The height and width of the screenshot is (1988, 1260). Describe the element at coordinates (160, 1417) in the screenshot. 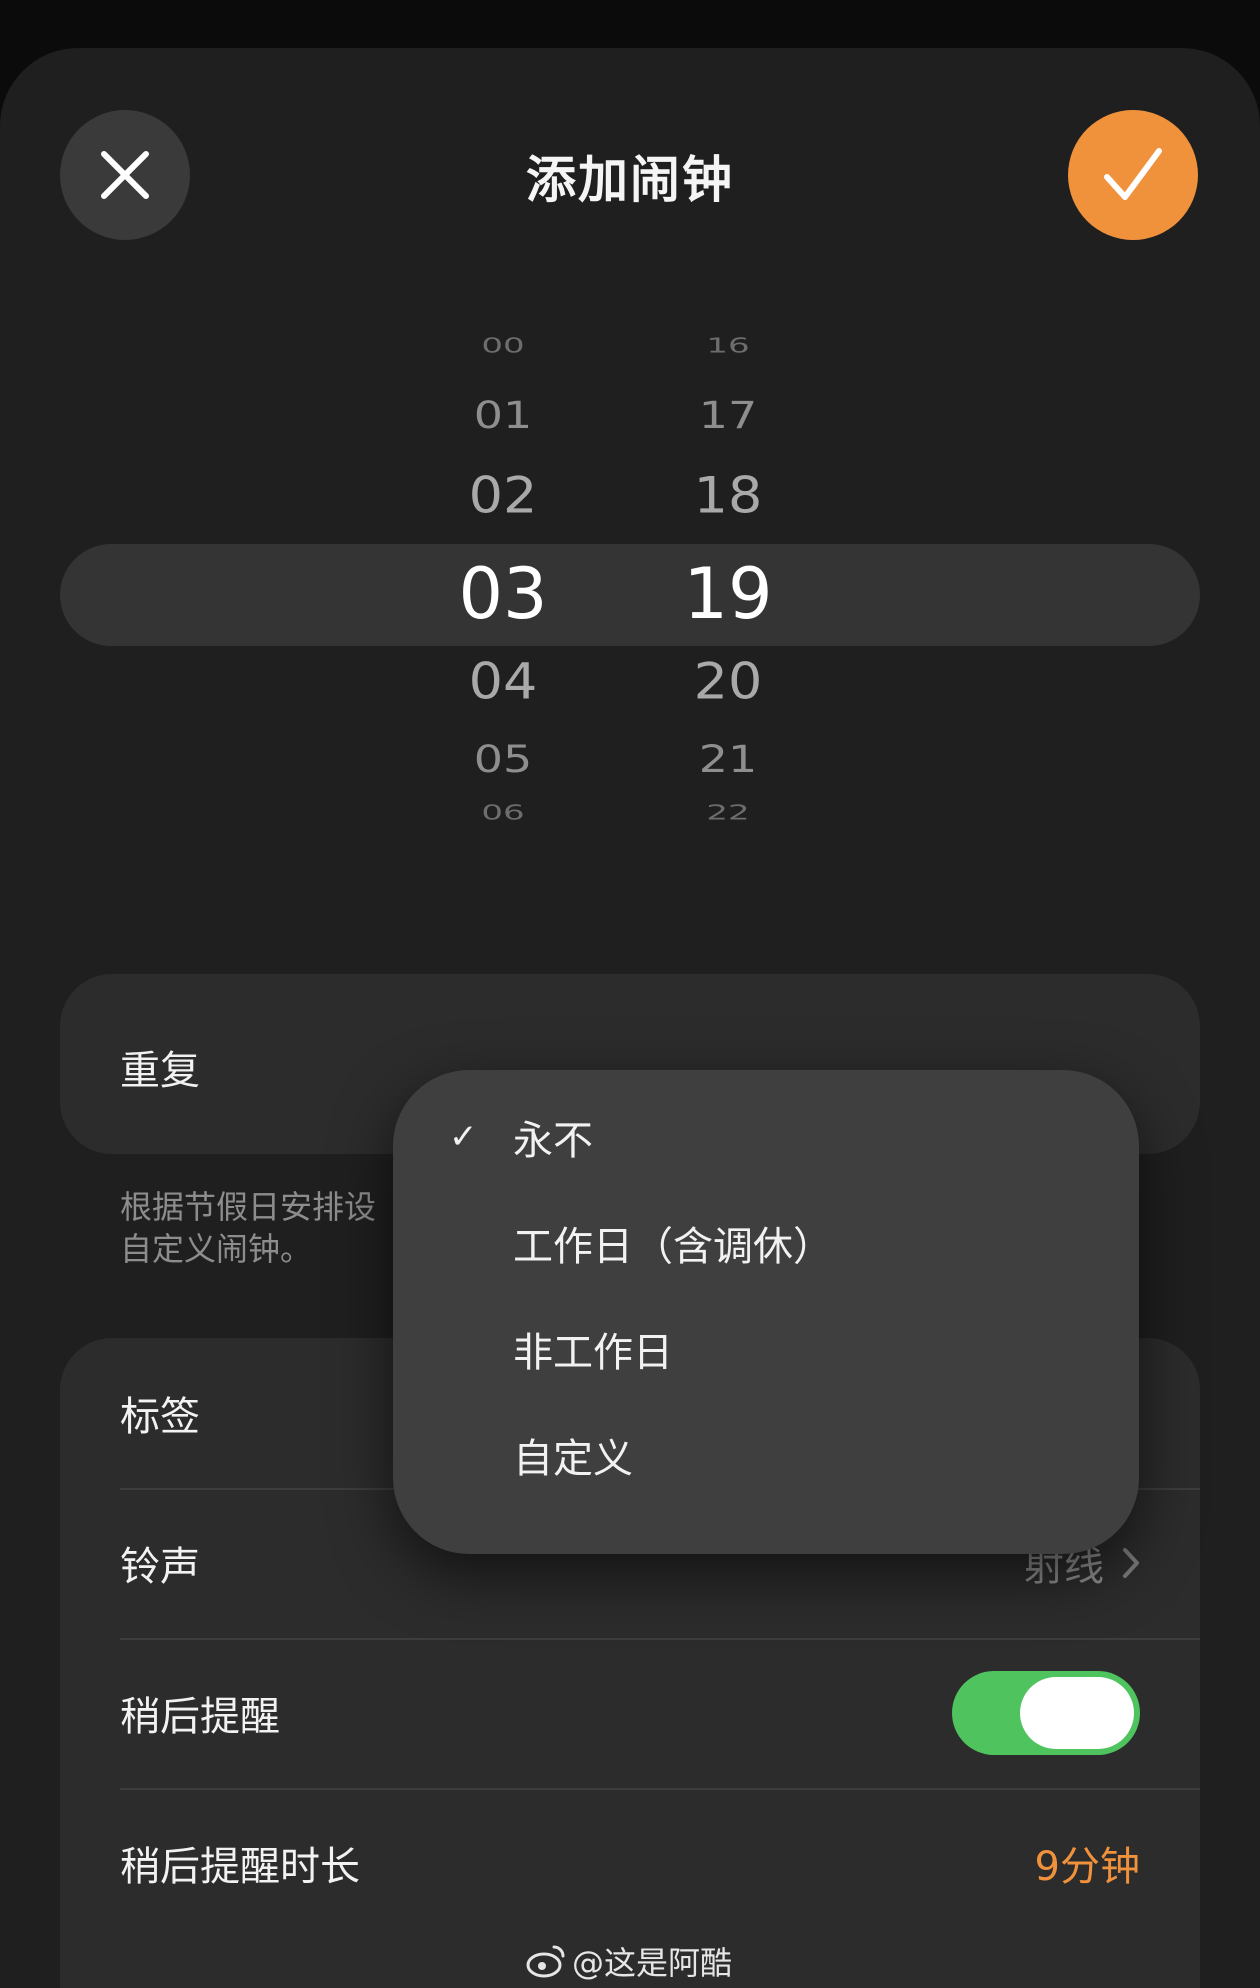

I see `label-label: 标签` at that location.